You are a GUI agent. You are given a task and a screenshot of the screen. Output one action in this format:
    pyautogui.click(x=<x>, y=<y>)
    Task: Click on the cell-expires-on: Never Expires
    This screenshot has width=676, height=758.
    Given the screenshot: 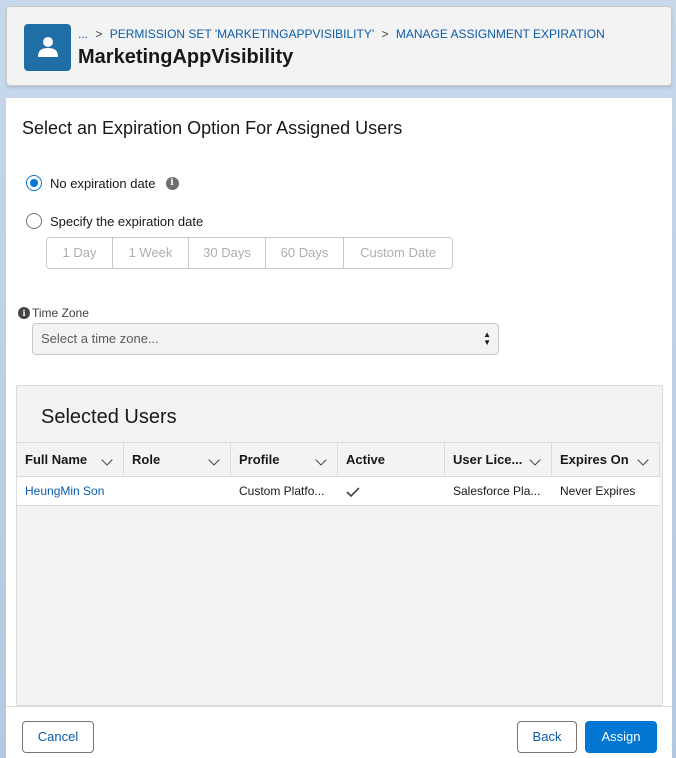 What is the action you would take?
    pyautogui.click(x=598, y=491)
    